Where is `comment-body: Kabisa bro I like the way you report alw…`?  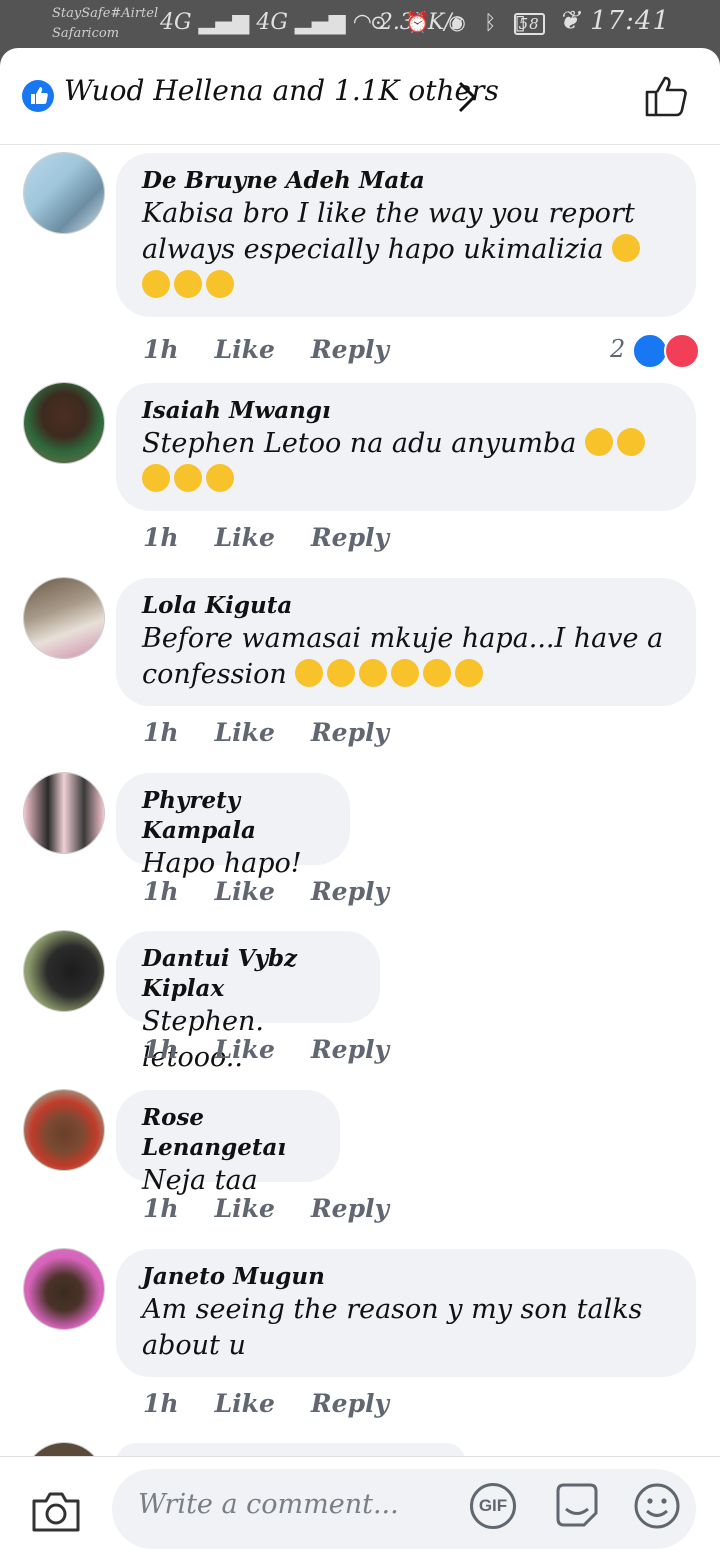 comment-body: Kabisa bro I like the way you report alw… is located at coordinates (388, 231).